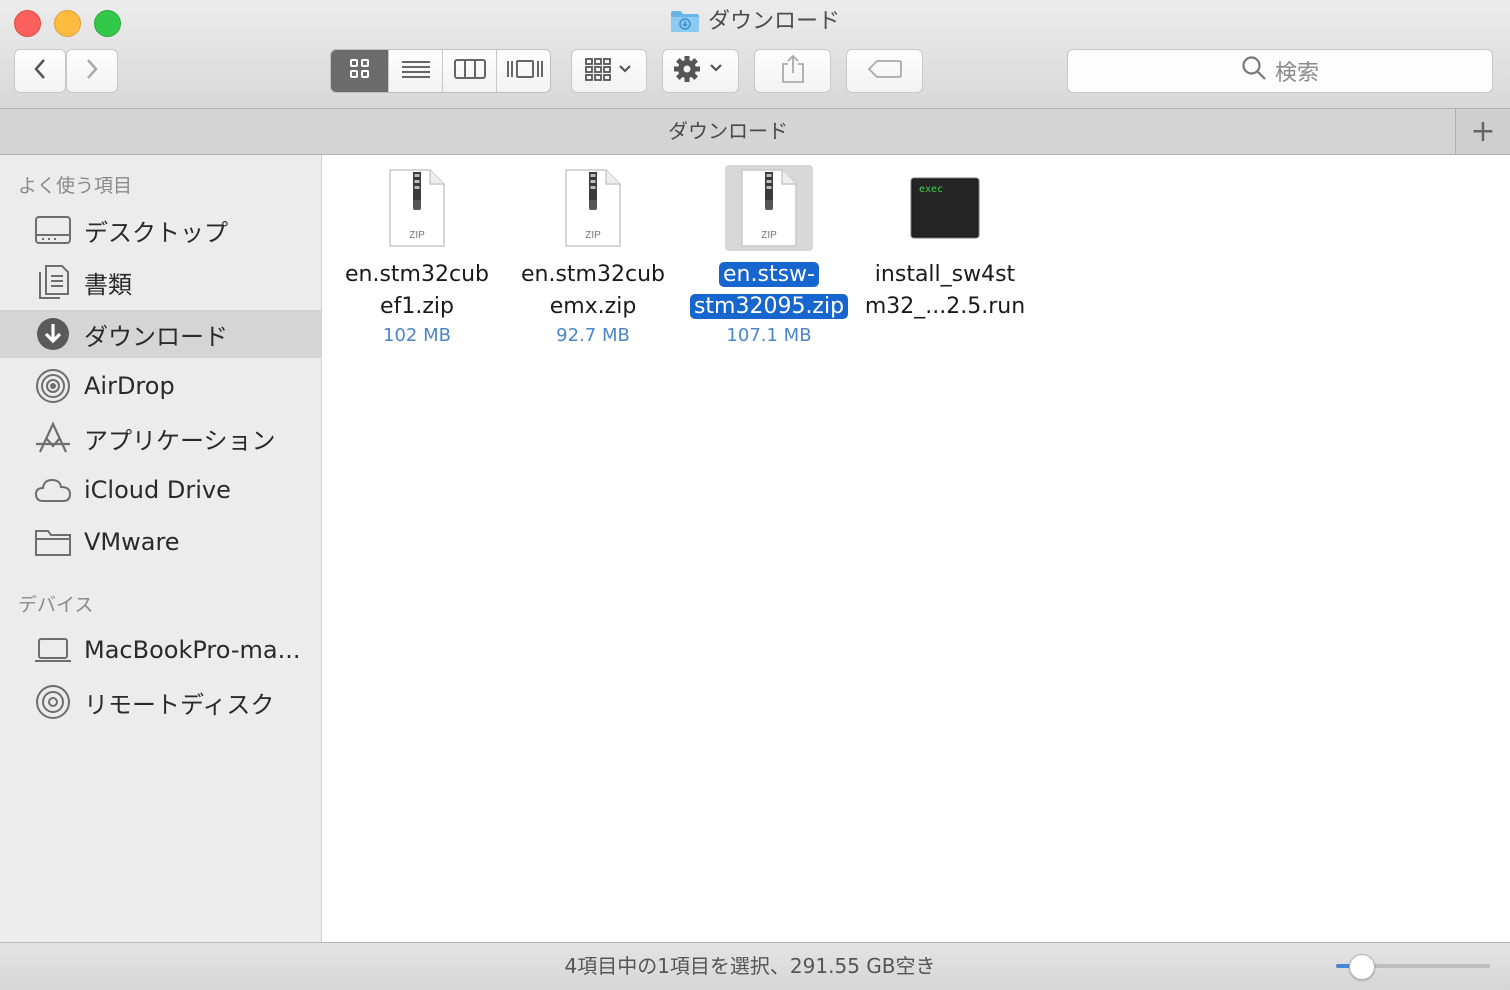 The image size is (1510, 990). I want to click on sidebar-item-applications: アプリケーション, so click(160, 438).